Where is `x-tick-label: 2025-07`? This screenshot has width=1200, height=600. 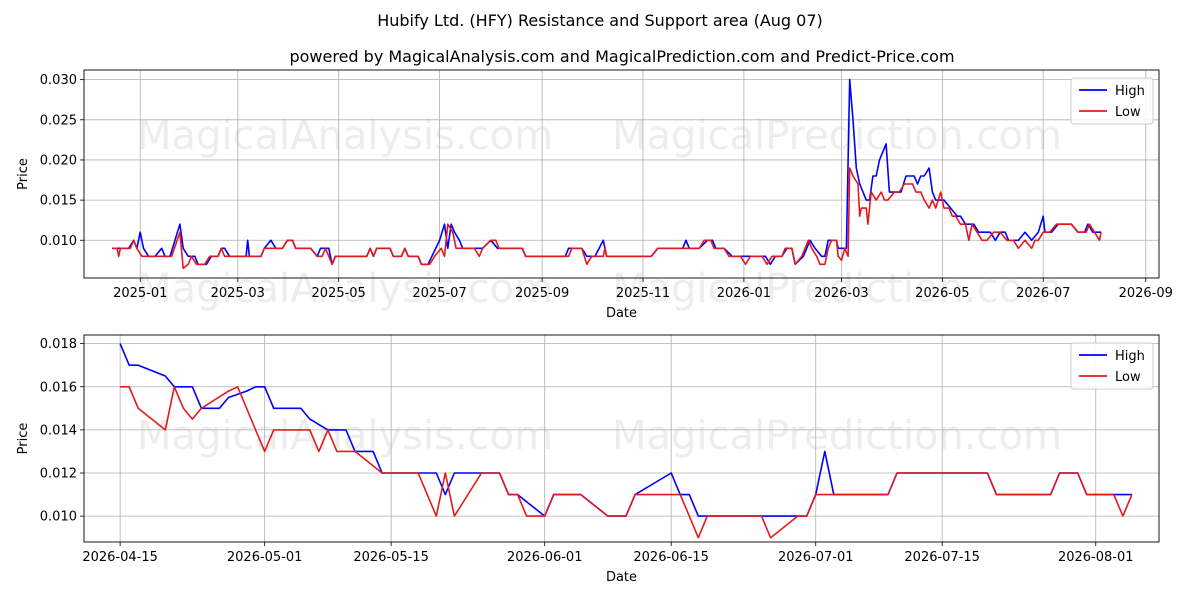 x-tick-label: 2025-07 is located at coordinates (439, 293).